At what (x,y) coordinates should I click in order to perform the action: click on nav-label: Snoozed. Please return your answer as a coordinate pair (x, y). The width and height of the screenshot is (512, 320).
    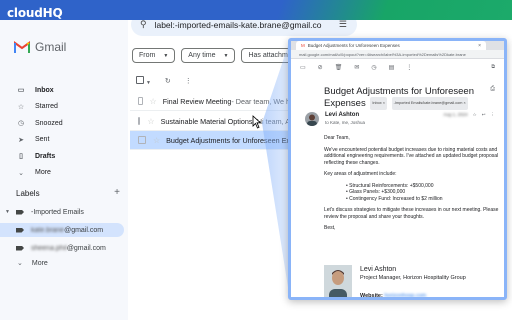
    Looking at the image, I should click on (49, 123).